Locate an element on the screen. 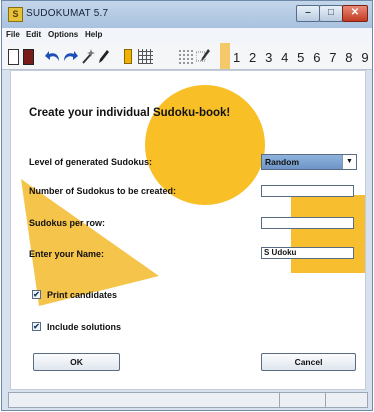 This screenshot has width=374, height=412. menu-help: Help is located at coordinates (93, 34).